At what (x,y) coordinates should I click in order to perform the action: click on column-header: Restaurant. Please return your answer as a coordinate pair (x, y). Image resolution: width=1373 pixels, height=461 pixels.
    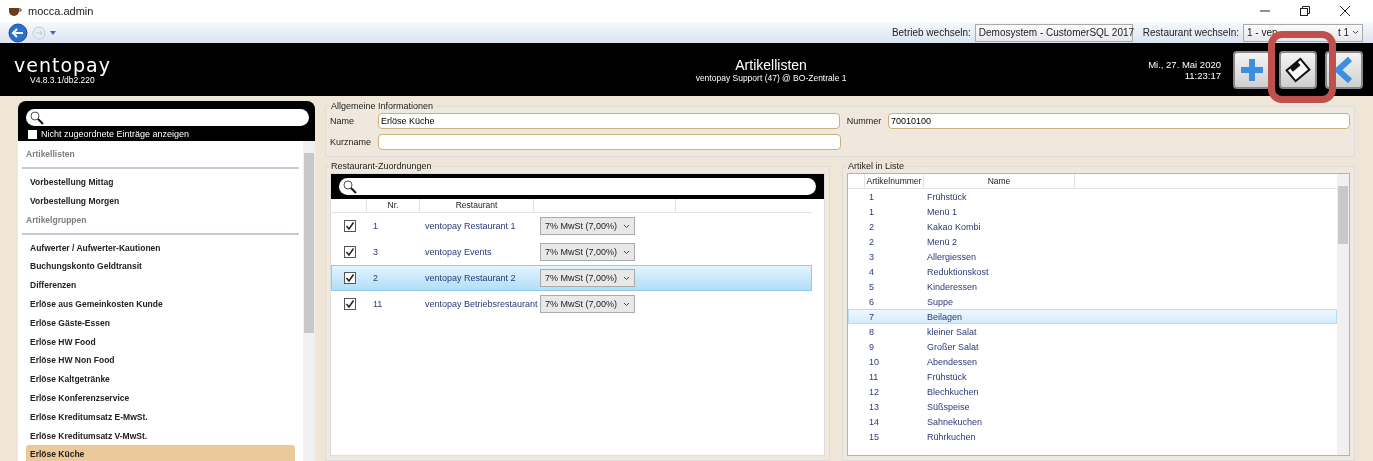
    Looking at the image, I should click on (477, 205).